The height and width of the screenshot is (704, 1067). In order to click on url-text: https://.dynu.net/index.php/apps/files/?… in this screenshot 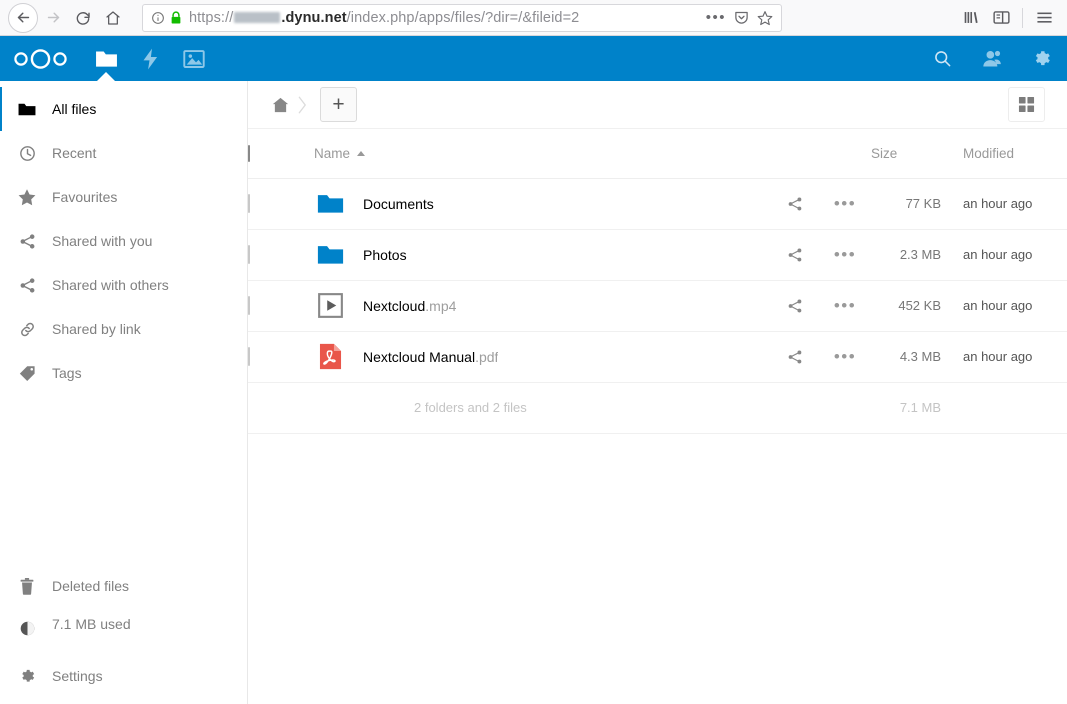, I will do `click(384, 17)`.